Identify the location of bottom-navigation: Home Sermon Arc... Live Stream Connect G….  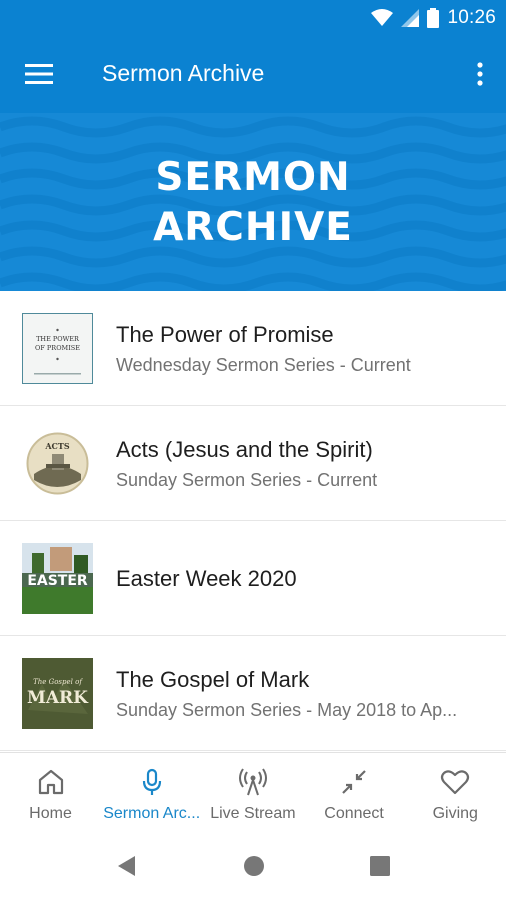
(253, 792).